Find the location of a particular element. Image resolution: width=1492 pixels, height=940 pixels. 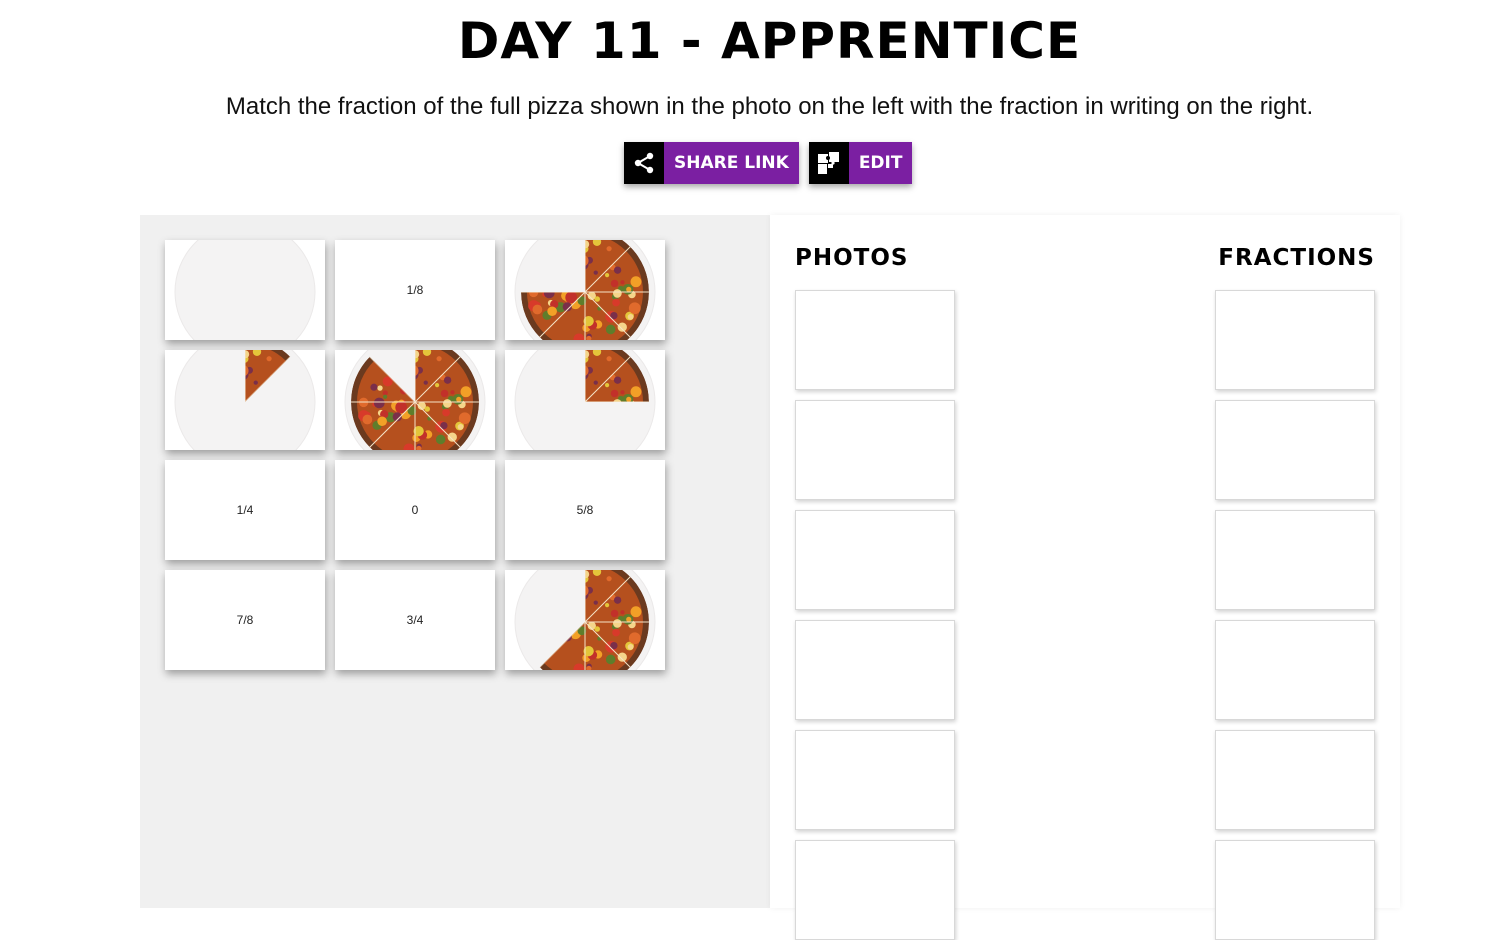

edit-label: EDIT is located at coordinates (880, 163).